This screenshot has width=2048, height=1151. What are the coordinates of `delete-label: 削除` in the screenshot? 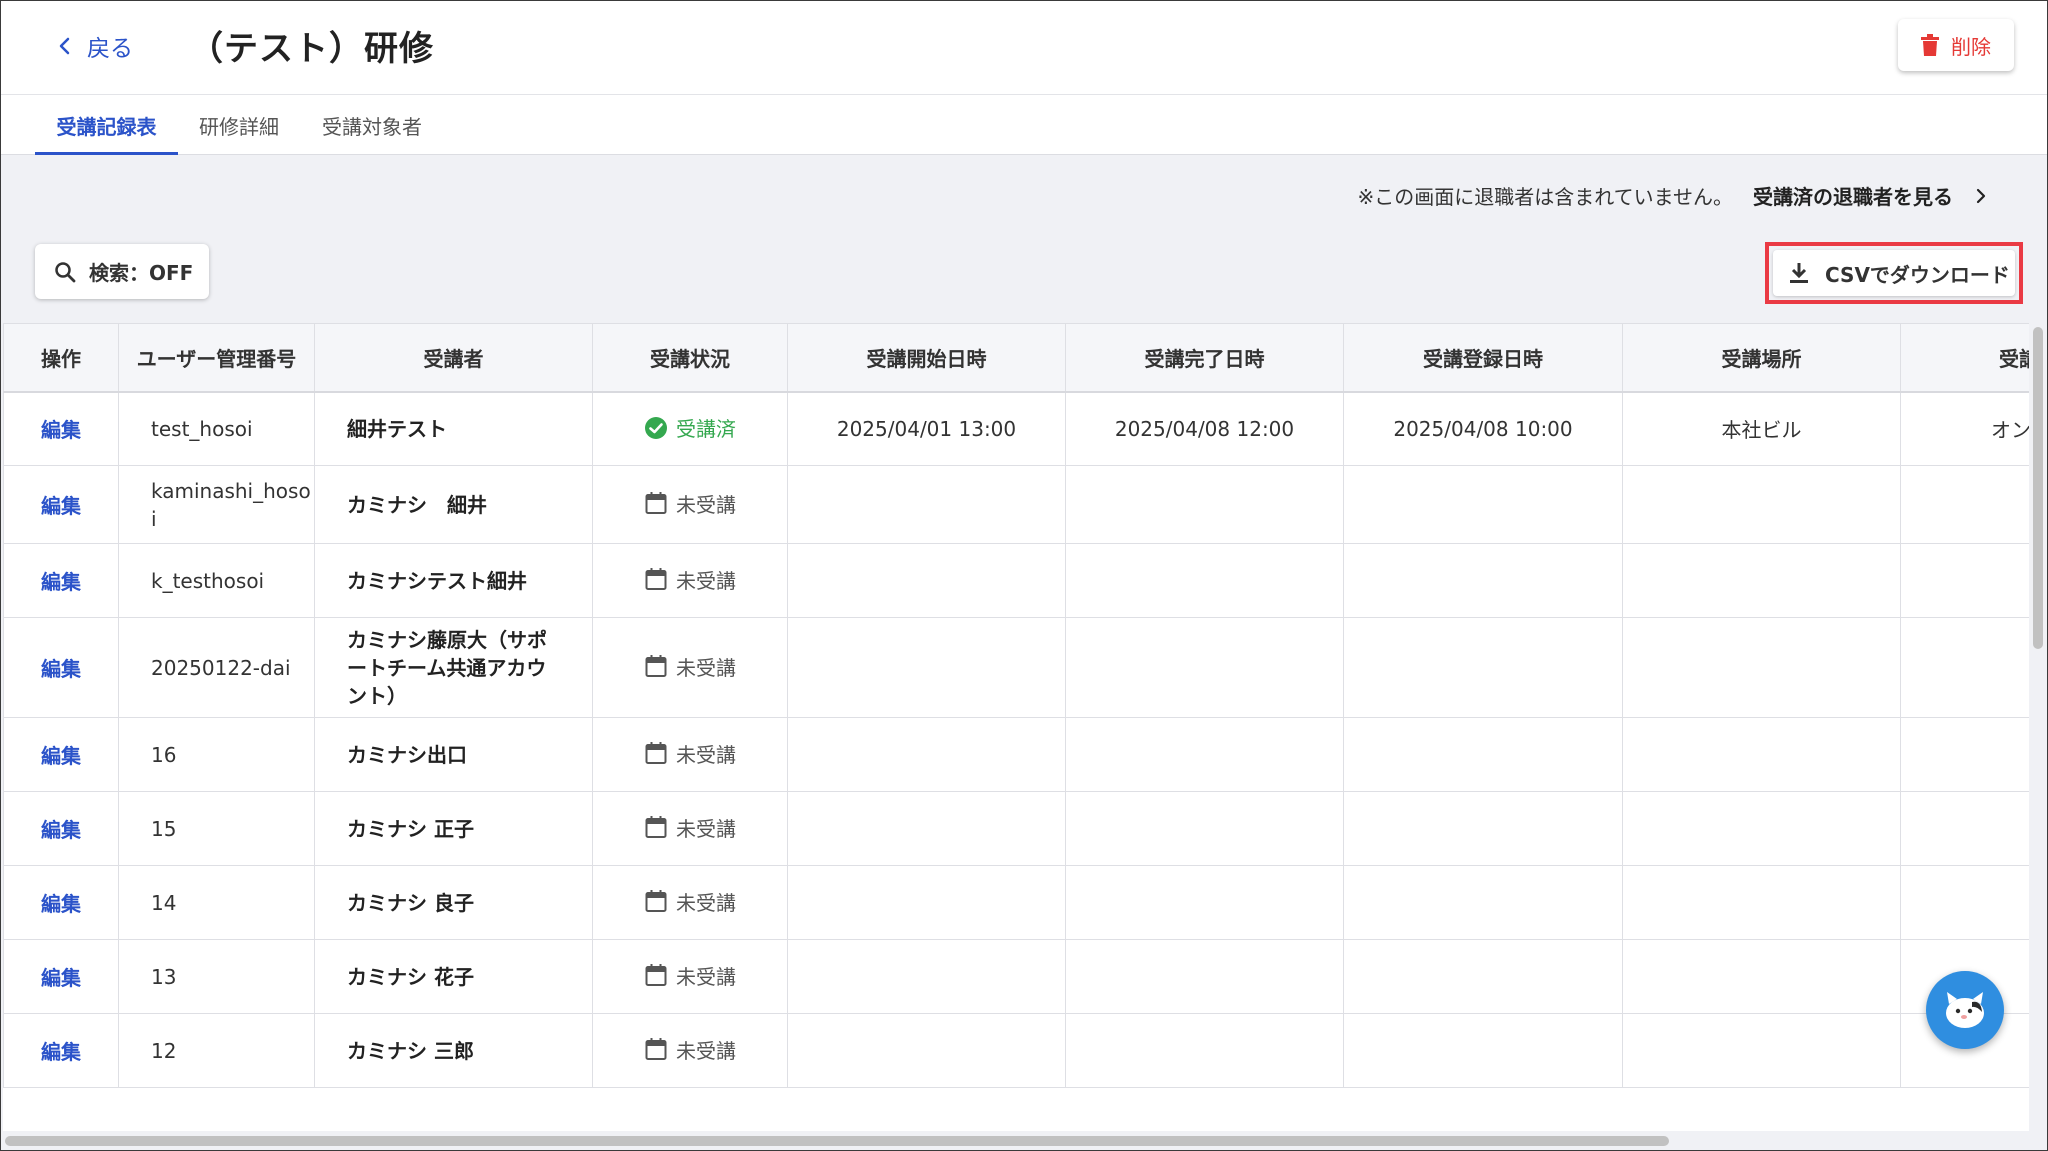 It's located at (1971, 46).